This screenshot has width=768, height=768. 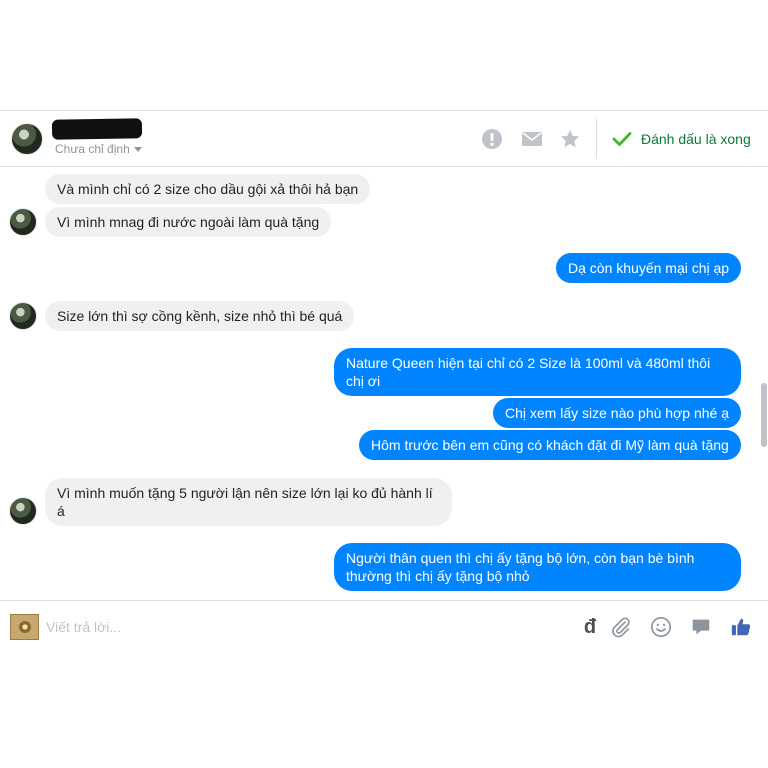 I want to click on mark-done-button: Đánh dấu là xong, so click(x=681, y=139).